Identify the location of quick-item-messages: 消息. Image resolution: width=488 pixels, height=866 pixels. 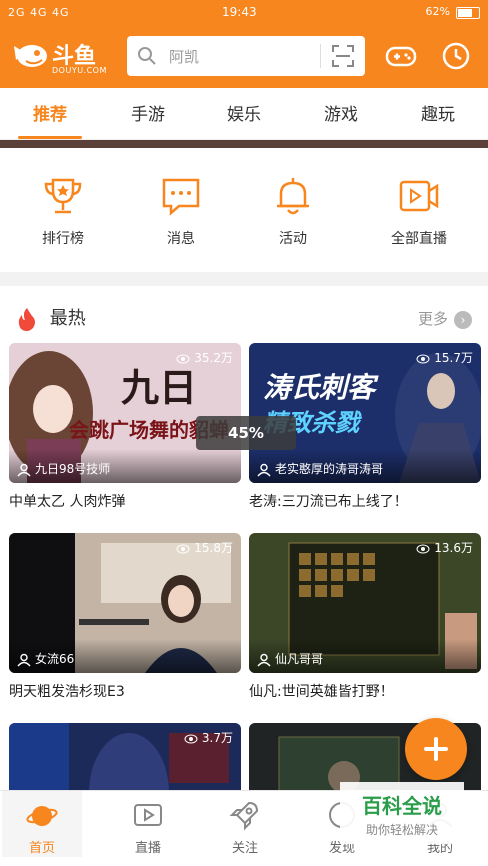
(181, 211).